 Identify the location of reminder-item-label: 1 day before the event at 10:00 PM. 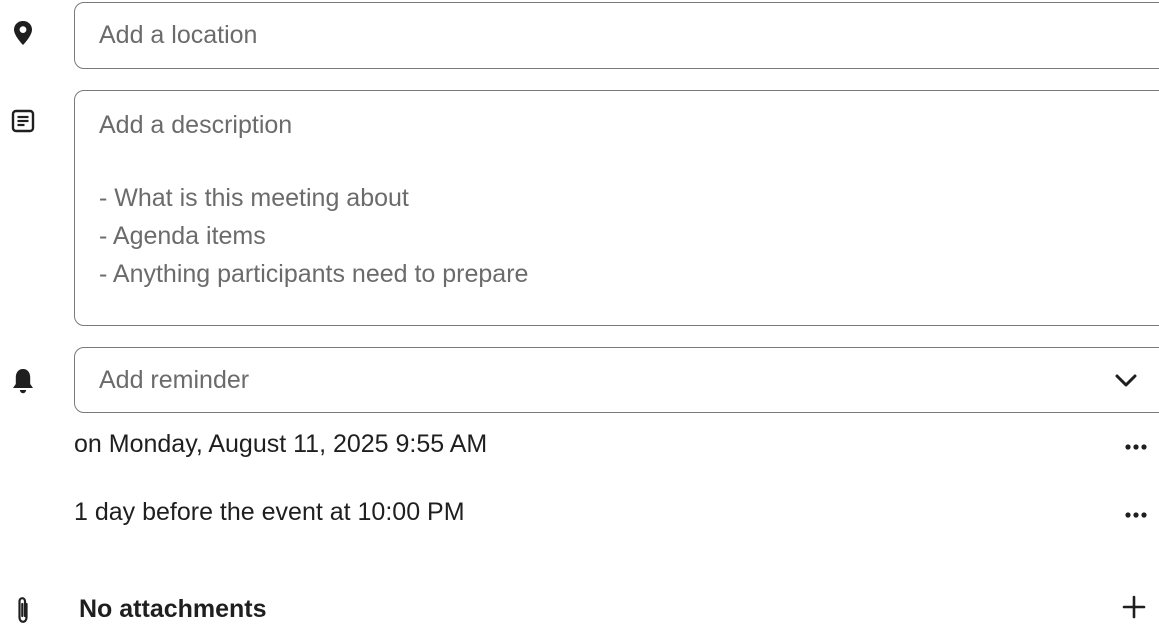
(269, 512).